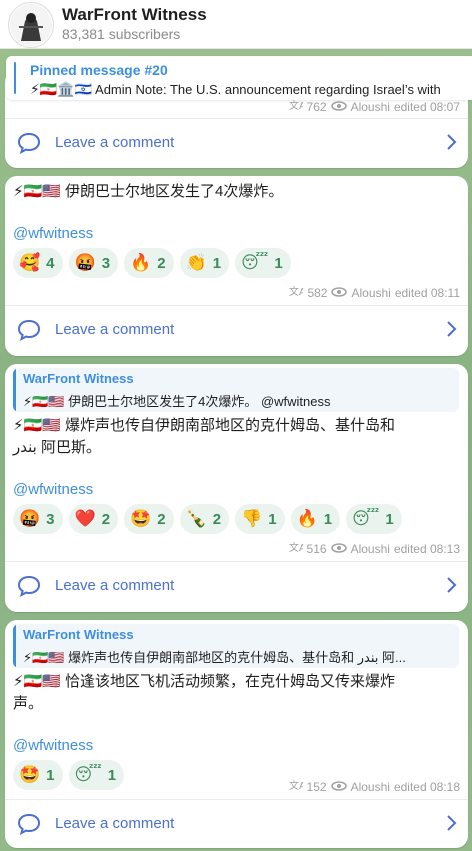 The height and width of the screenshot is (851, 472). I want to click on reactions-row: 🤩 1 😴 1, so click(69, 775).